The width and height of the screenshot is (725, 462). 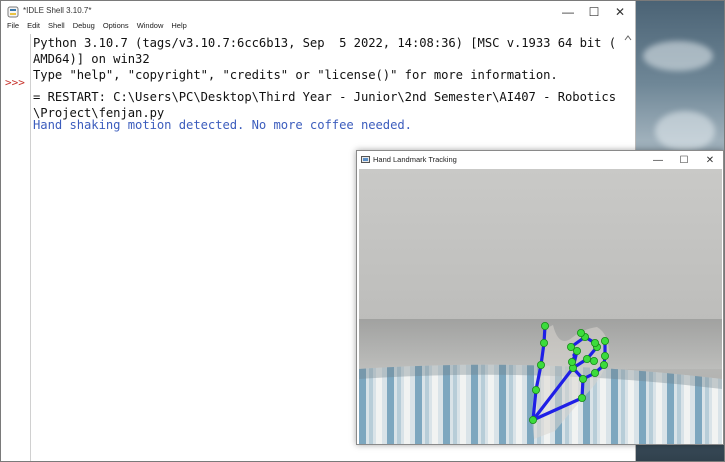 What do you see at coordinates (318, 12) in the screenshot?
I see `idle-titlebar: *IDLE Shell 3.10.7* — ☐ ✕` at bounding box center [318, 12].